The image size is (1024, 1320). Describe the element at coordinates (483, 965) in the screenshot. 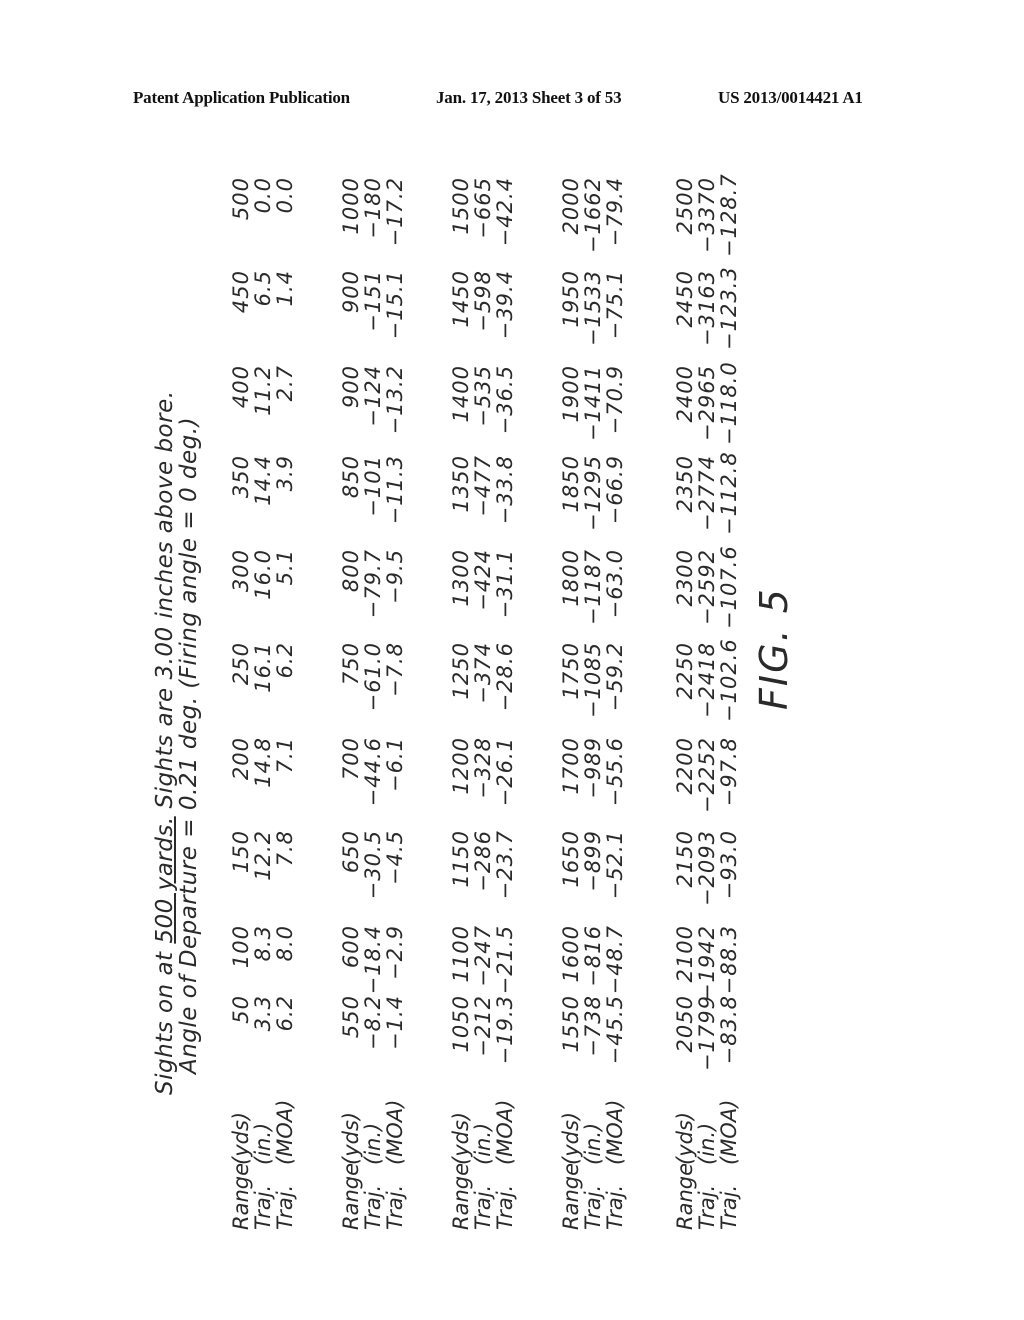

I see `table-column: 1100 −247 −21.5` at that location.